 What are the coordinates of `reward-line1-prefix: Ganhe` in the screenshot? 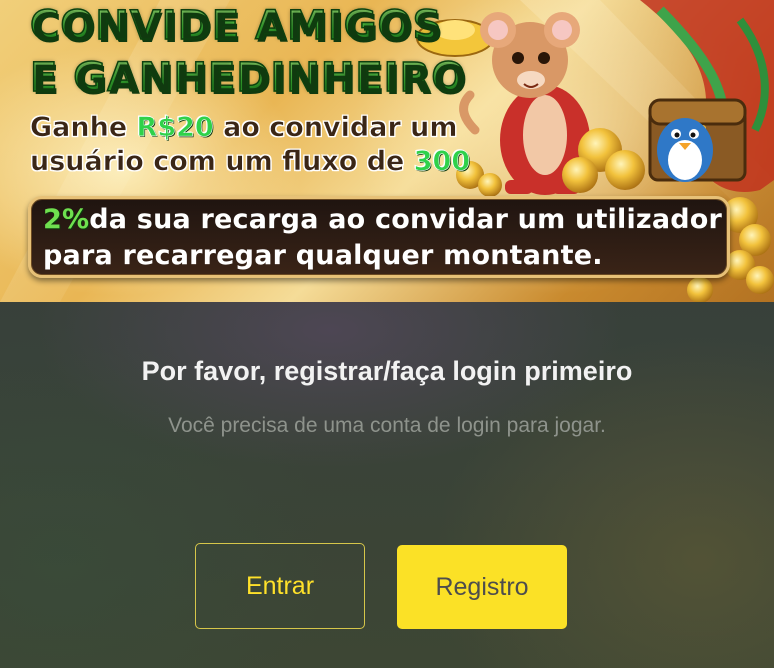 It's located at (83, 128).